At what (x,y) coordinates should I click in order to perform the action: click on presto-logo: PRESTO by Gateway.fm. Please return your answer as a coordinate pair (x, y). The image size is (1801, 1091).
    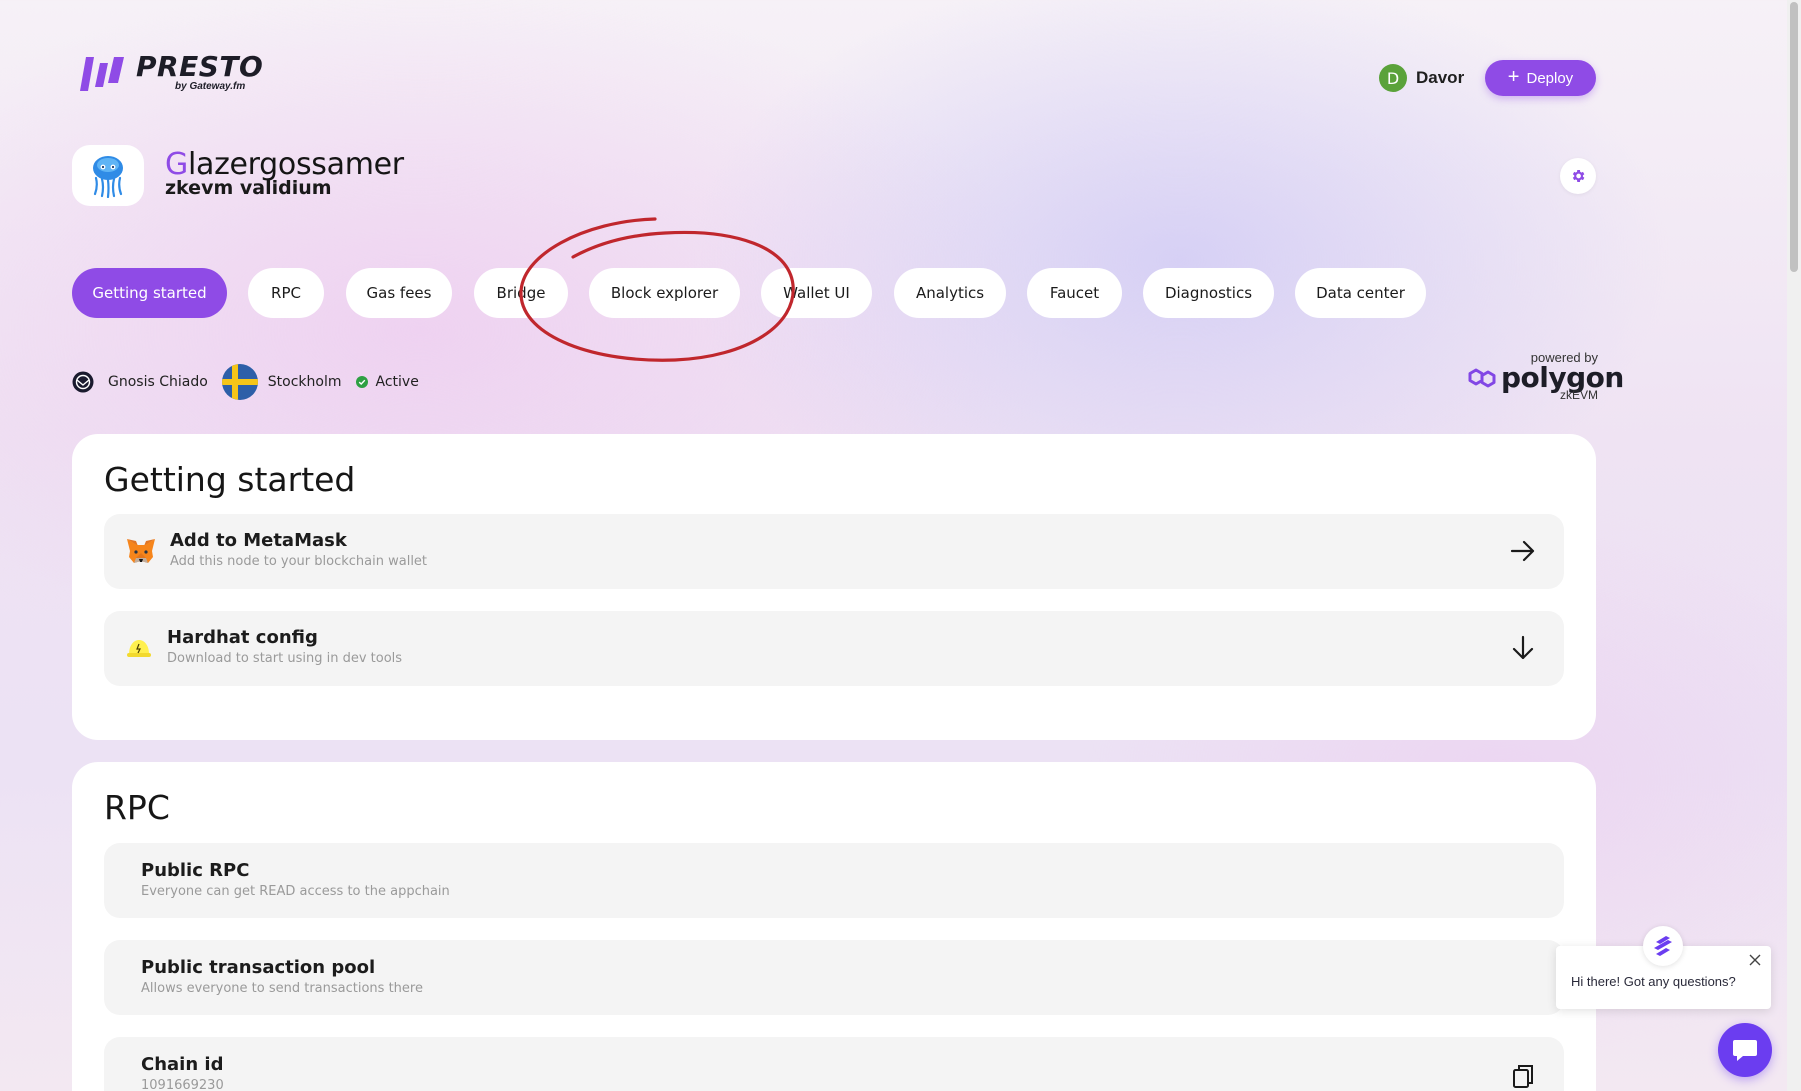
    Looking at the image, I should click on (171, 72).